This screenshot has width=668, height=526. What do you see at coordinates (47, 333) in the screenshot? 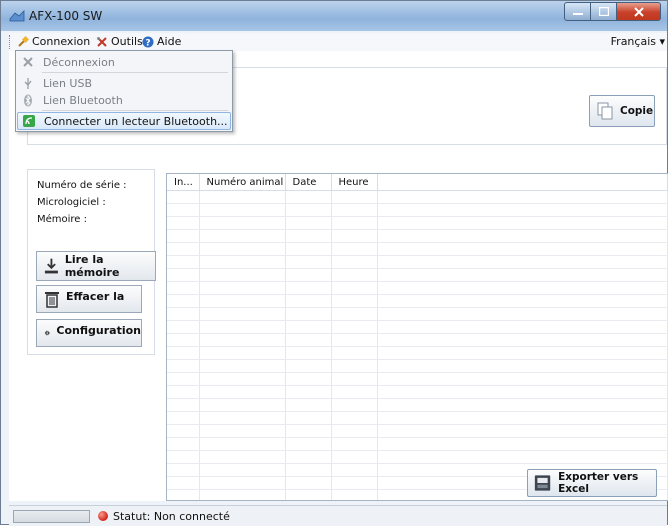
I see `gear-icon` at bounding box center [47, 333].